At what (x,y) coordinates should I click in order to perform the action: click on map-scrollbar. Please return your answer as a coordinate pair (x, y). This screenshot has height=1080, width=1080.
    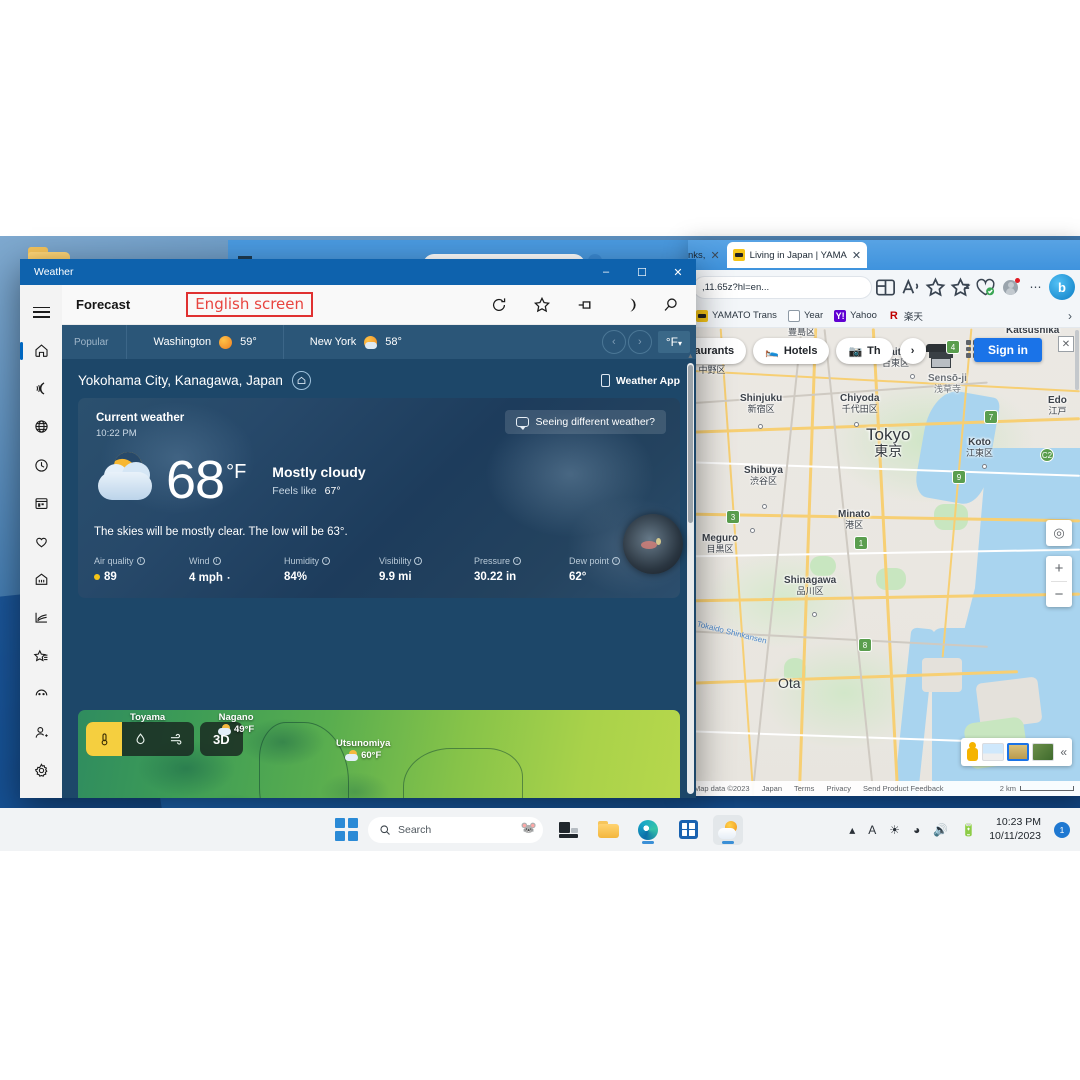
    Looking at the image, I should click on (1077, 562).